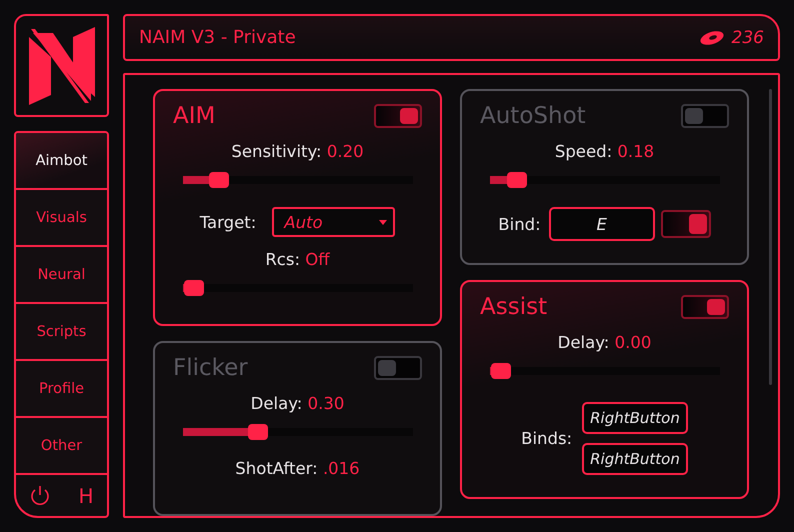 This screenshot has width=794, height=532. What do you see at coordinates (297, 403) in the screenshot?
I see `setting-label: Delay: 0.30` at bounding box center [297, 403].